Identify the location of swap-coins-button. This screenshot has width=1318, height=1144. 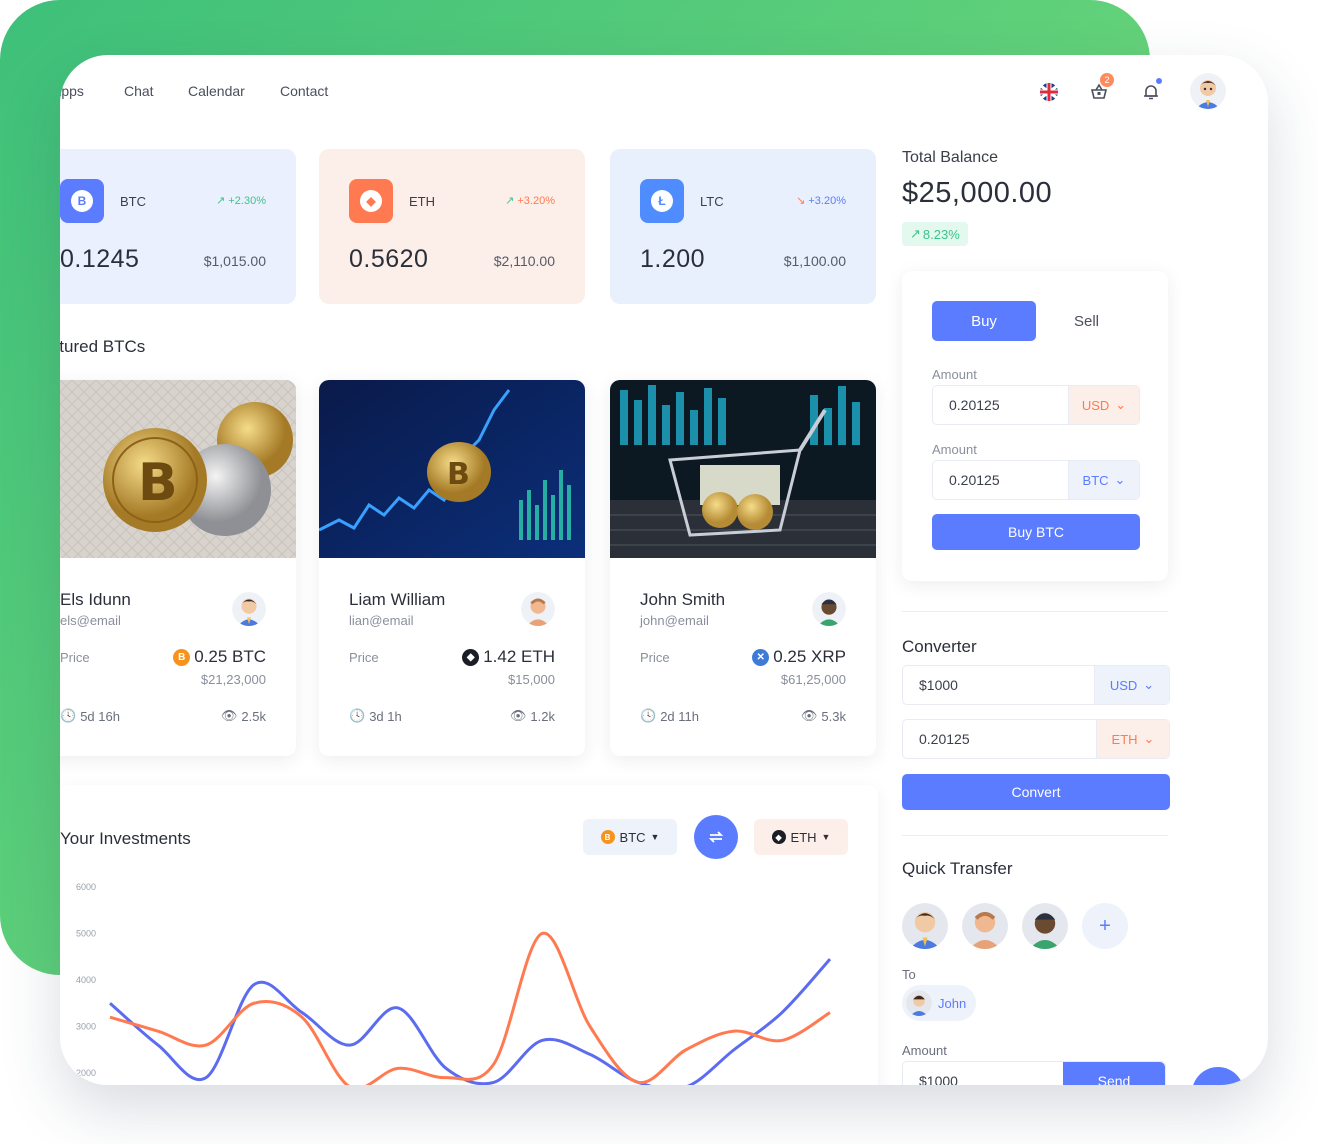
(716, 837).